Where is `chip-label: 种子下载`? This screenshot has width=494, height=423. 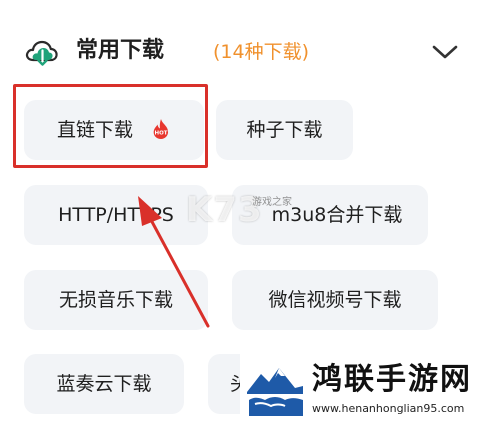
chip-label: 种子下载 is located at coordinates (284, 130).